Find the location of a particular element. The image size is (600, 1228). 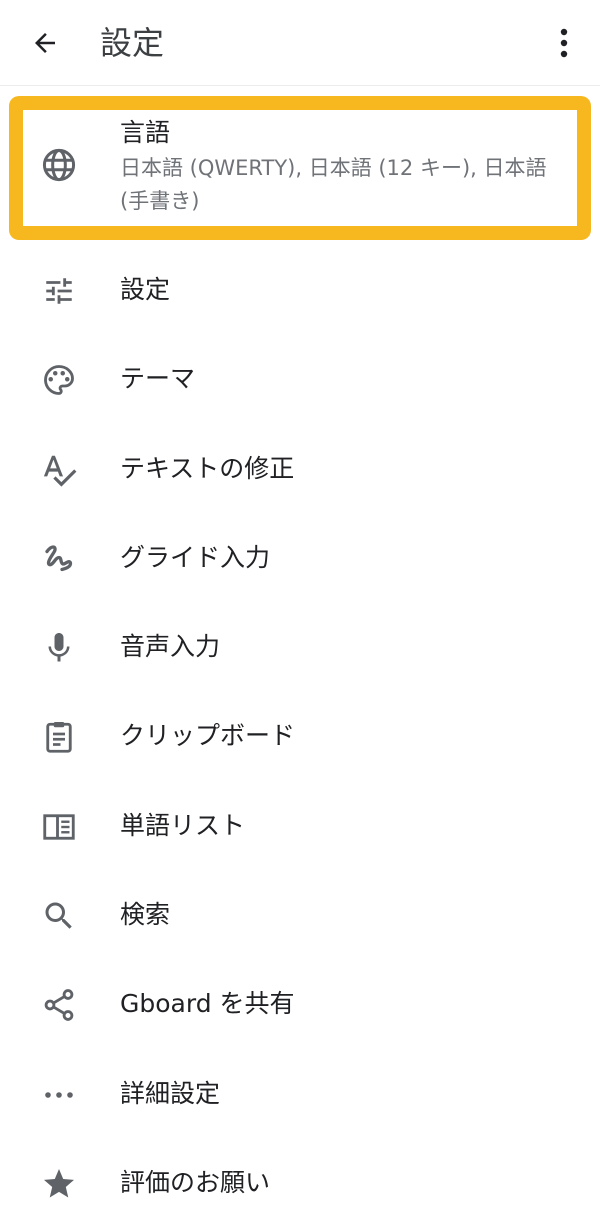

settings-item-label: テキストの修正 is located at coordinates (207, 468).